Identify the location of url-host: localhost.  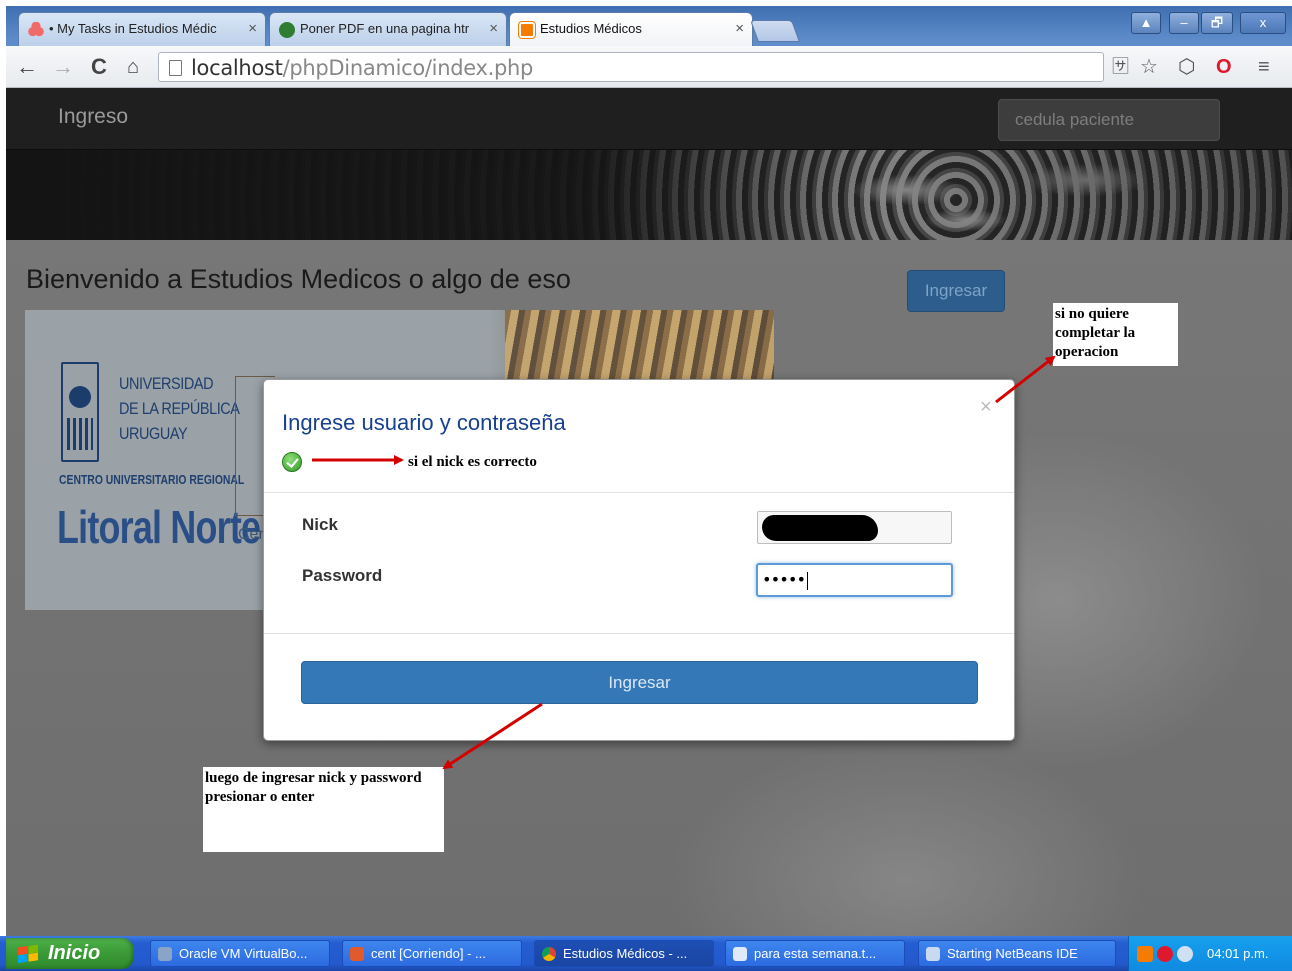
(237, 68).